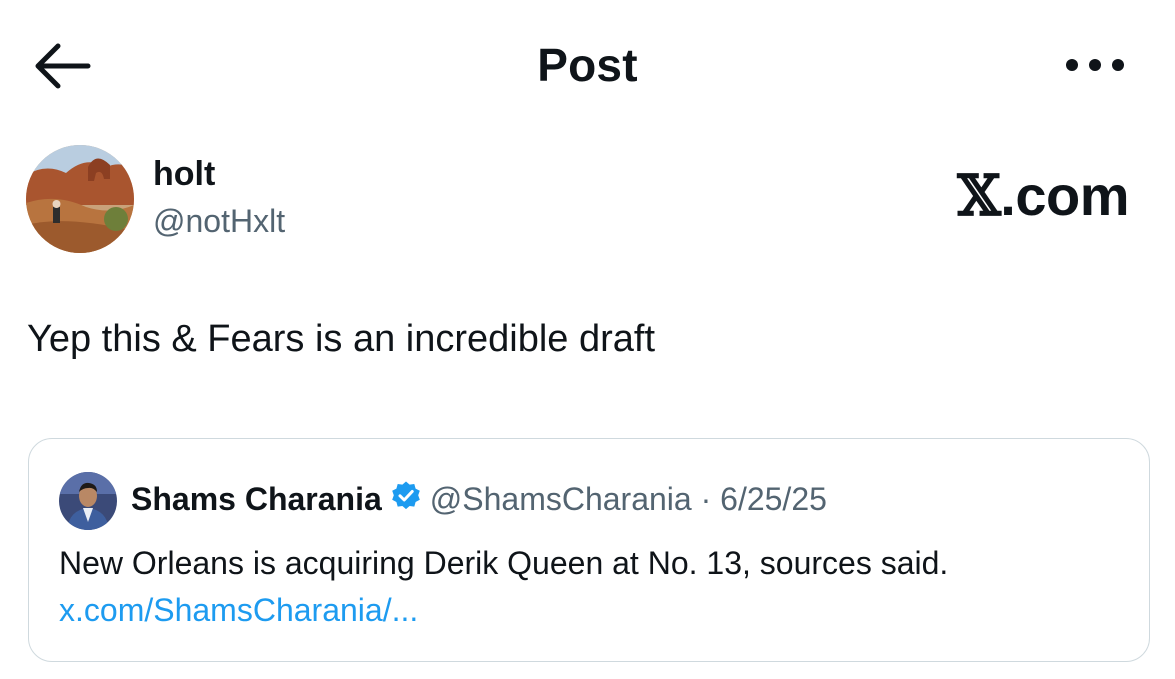 This screenshot has width=1175, height=679. I want to click on quoted-post-date: 6/25/25, so click(773, 499).